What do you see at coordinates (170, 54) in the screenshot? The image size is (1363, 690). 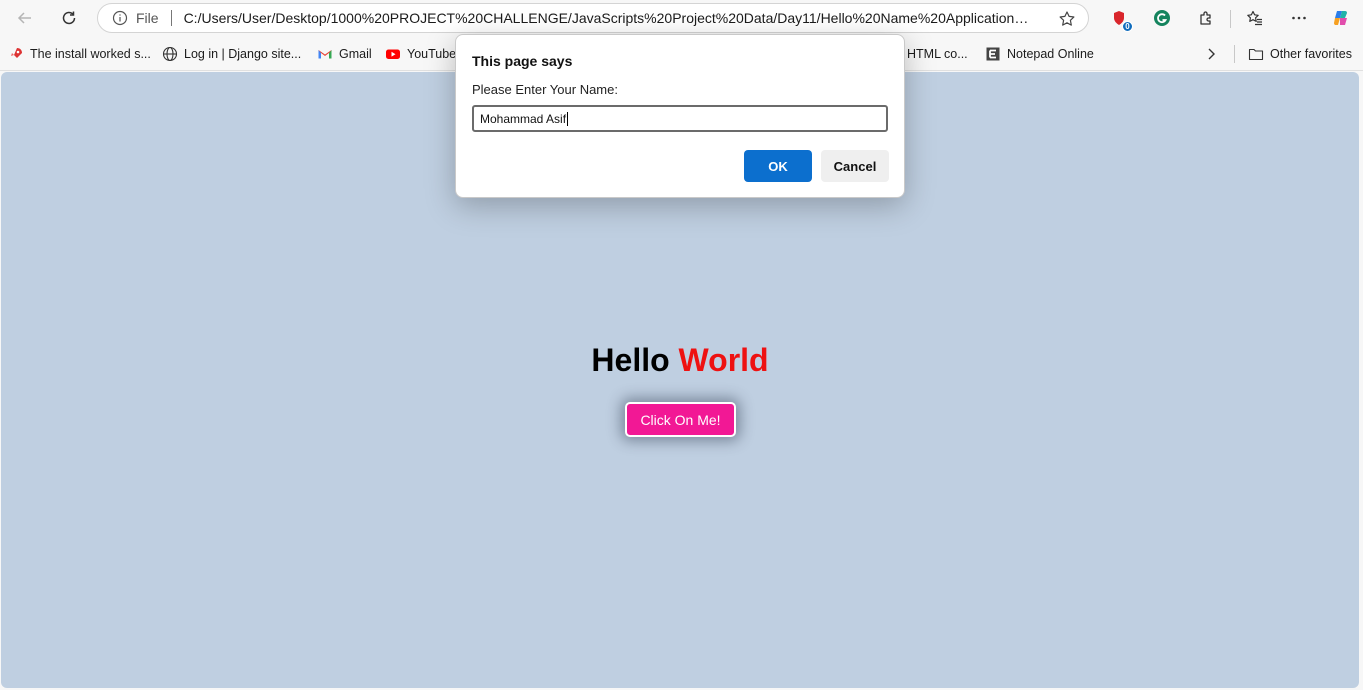 I see `globe-icon` at bounding box center [170, 54].